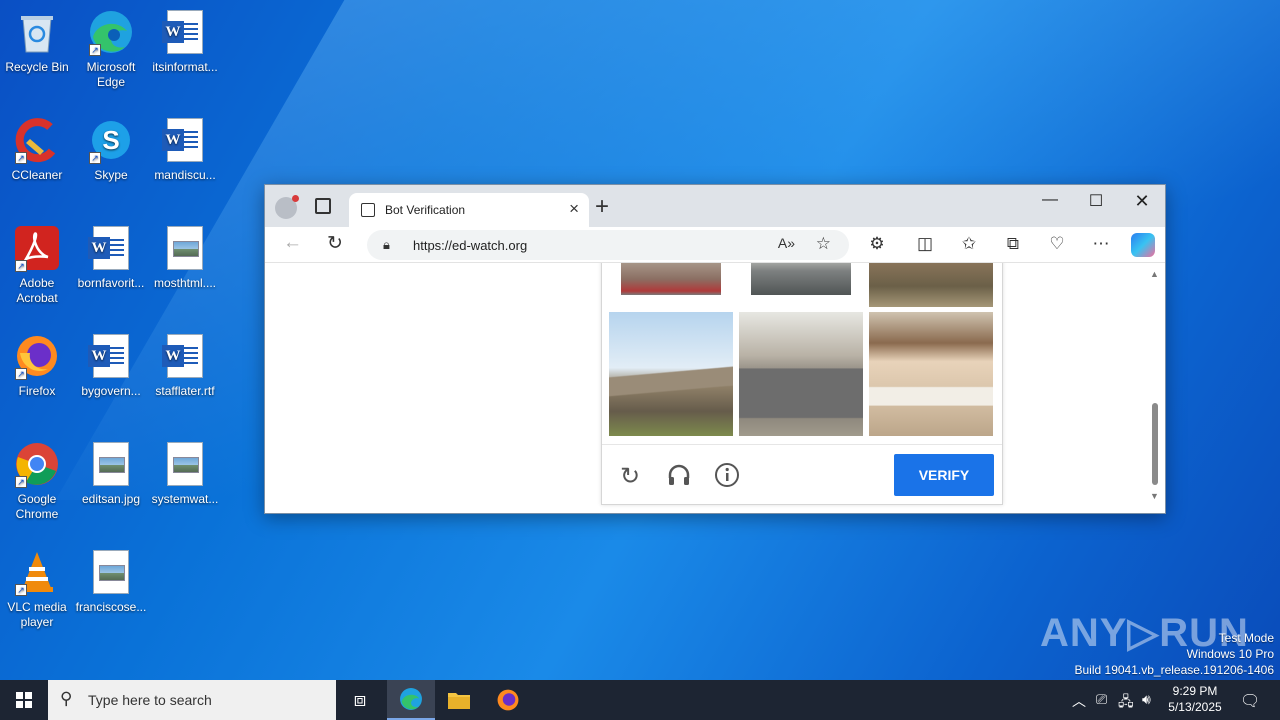 The image size is (1280, 720). I want to click on new-tab-button: +, so click(602, 207).